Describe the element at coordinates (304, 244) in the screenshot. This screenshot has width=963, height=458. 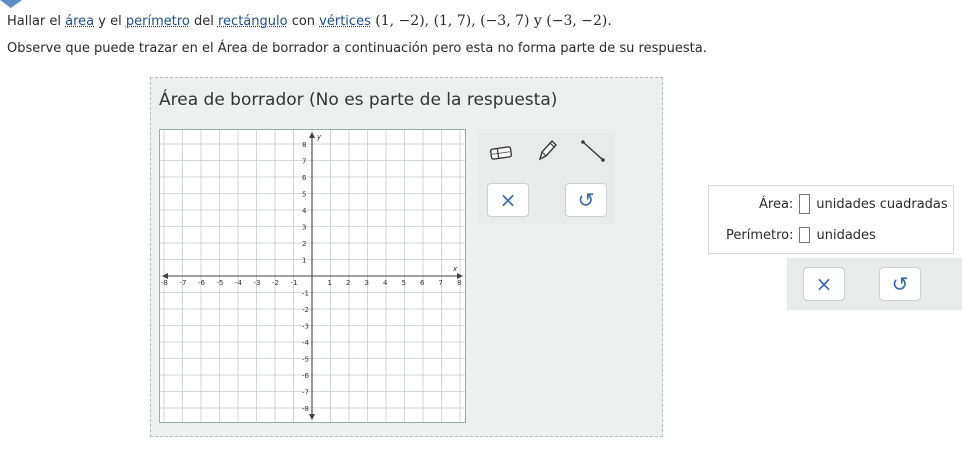
I see `y-tick-label: 2` at that location.